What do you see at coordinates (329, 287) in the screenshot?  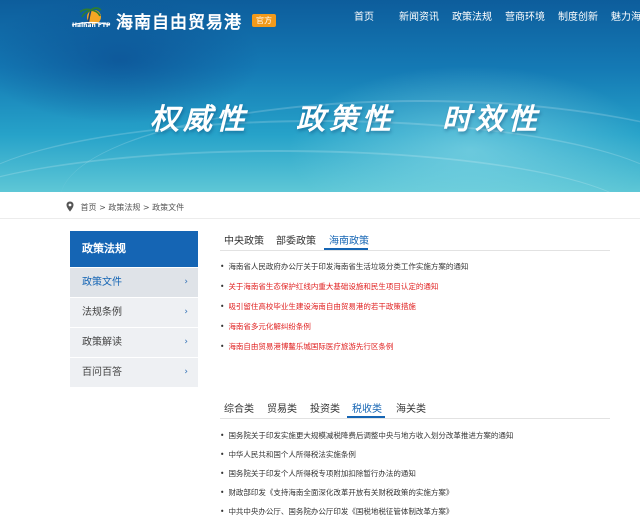 I see `policy-link: 关于海南省生态保护红线内重大基础设施和民生项目认定的通知` at bounding box center [329, 287].